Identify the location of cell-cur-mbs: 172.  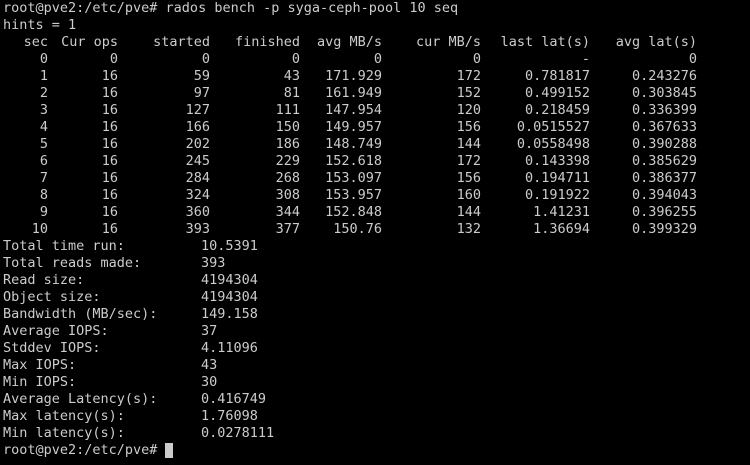
(468, 161).